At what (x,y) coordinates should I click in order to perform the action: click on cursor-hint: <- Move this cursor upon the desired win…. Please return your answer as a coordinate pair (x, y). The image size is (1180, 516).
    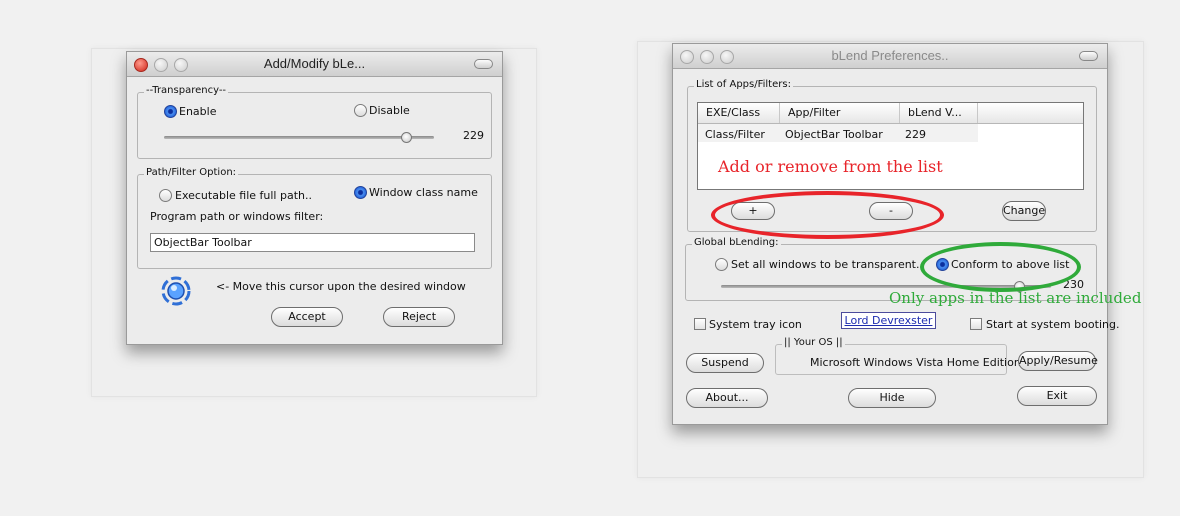
    Looking at the image, I should click on (341, 286).